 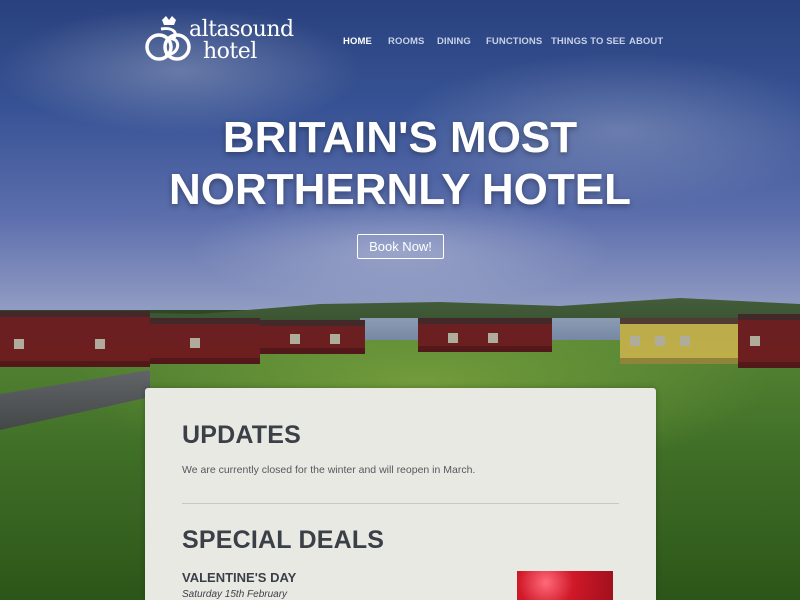 What do you see at coordinates (239, 577) in the screenshot?
I see `deal-name: VALENTINE'S DAY` at bounding box center [239, 577].